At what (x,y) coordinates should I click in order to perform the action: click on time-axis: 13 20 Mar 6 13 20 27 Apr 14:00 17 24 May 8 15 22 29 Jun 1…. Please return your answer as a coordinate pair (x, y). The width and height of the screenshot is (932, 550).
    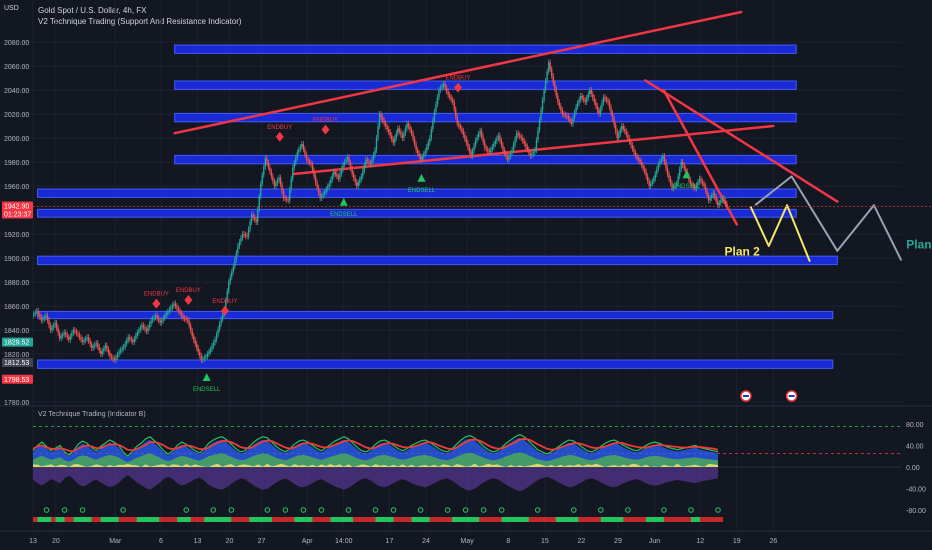
    Looking at the image, I should click on (466, 537).